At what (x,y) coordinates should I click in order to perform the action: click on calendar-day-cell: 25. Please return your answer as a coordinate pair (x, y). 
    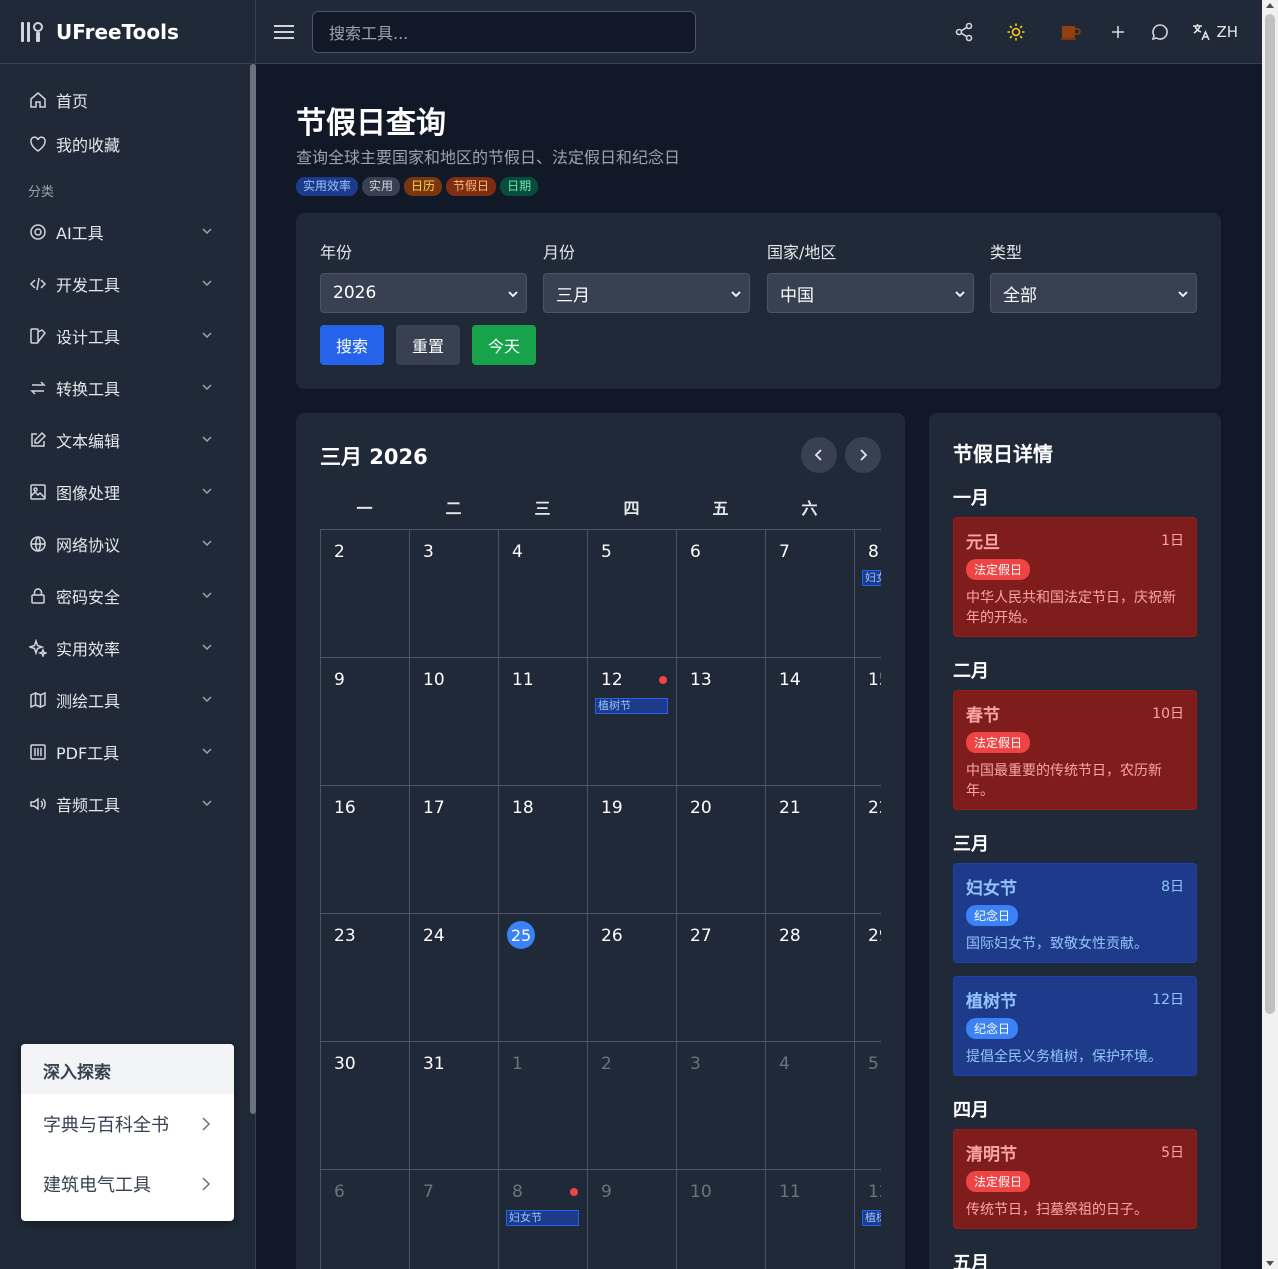
    Looking at the image, I should click on (542, 977).